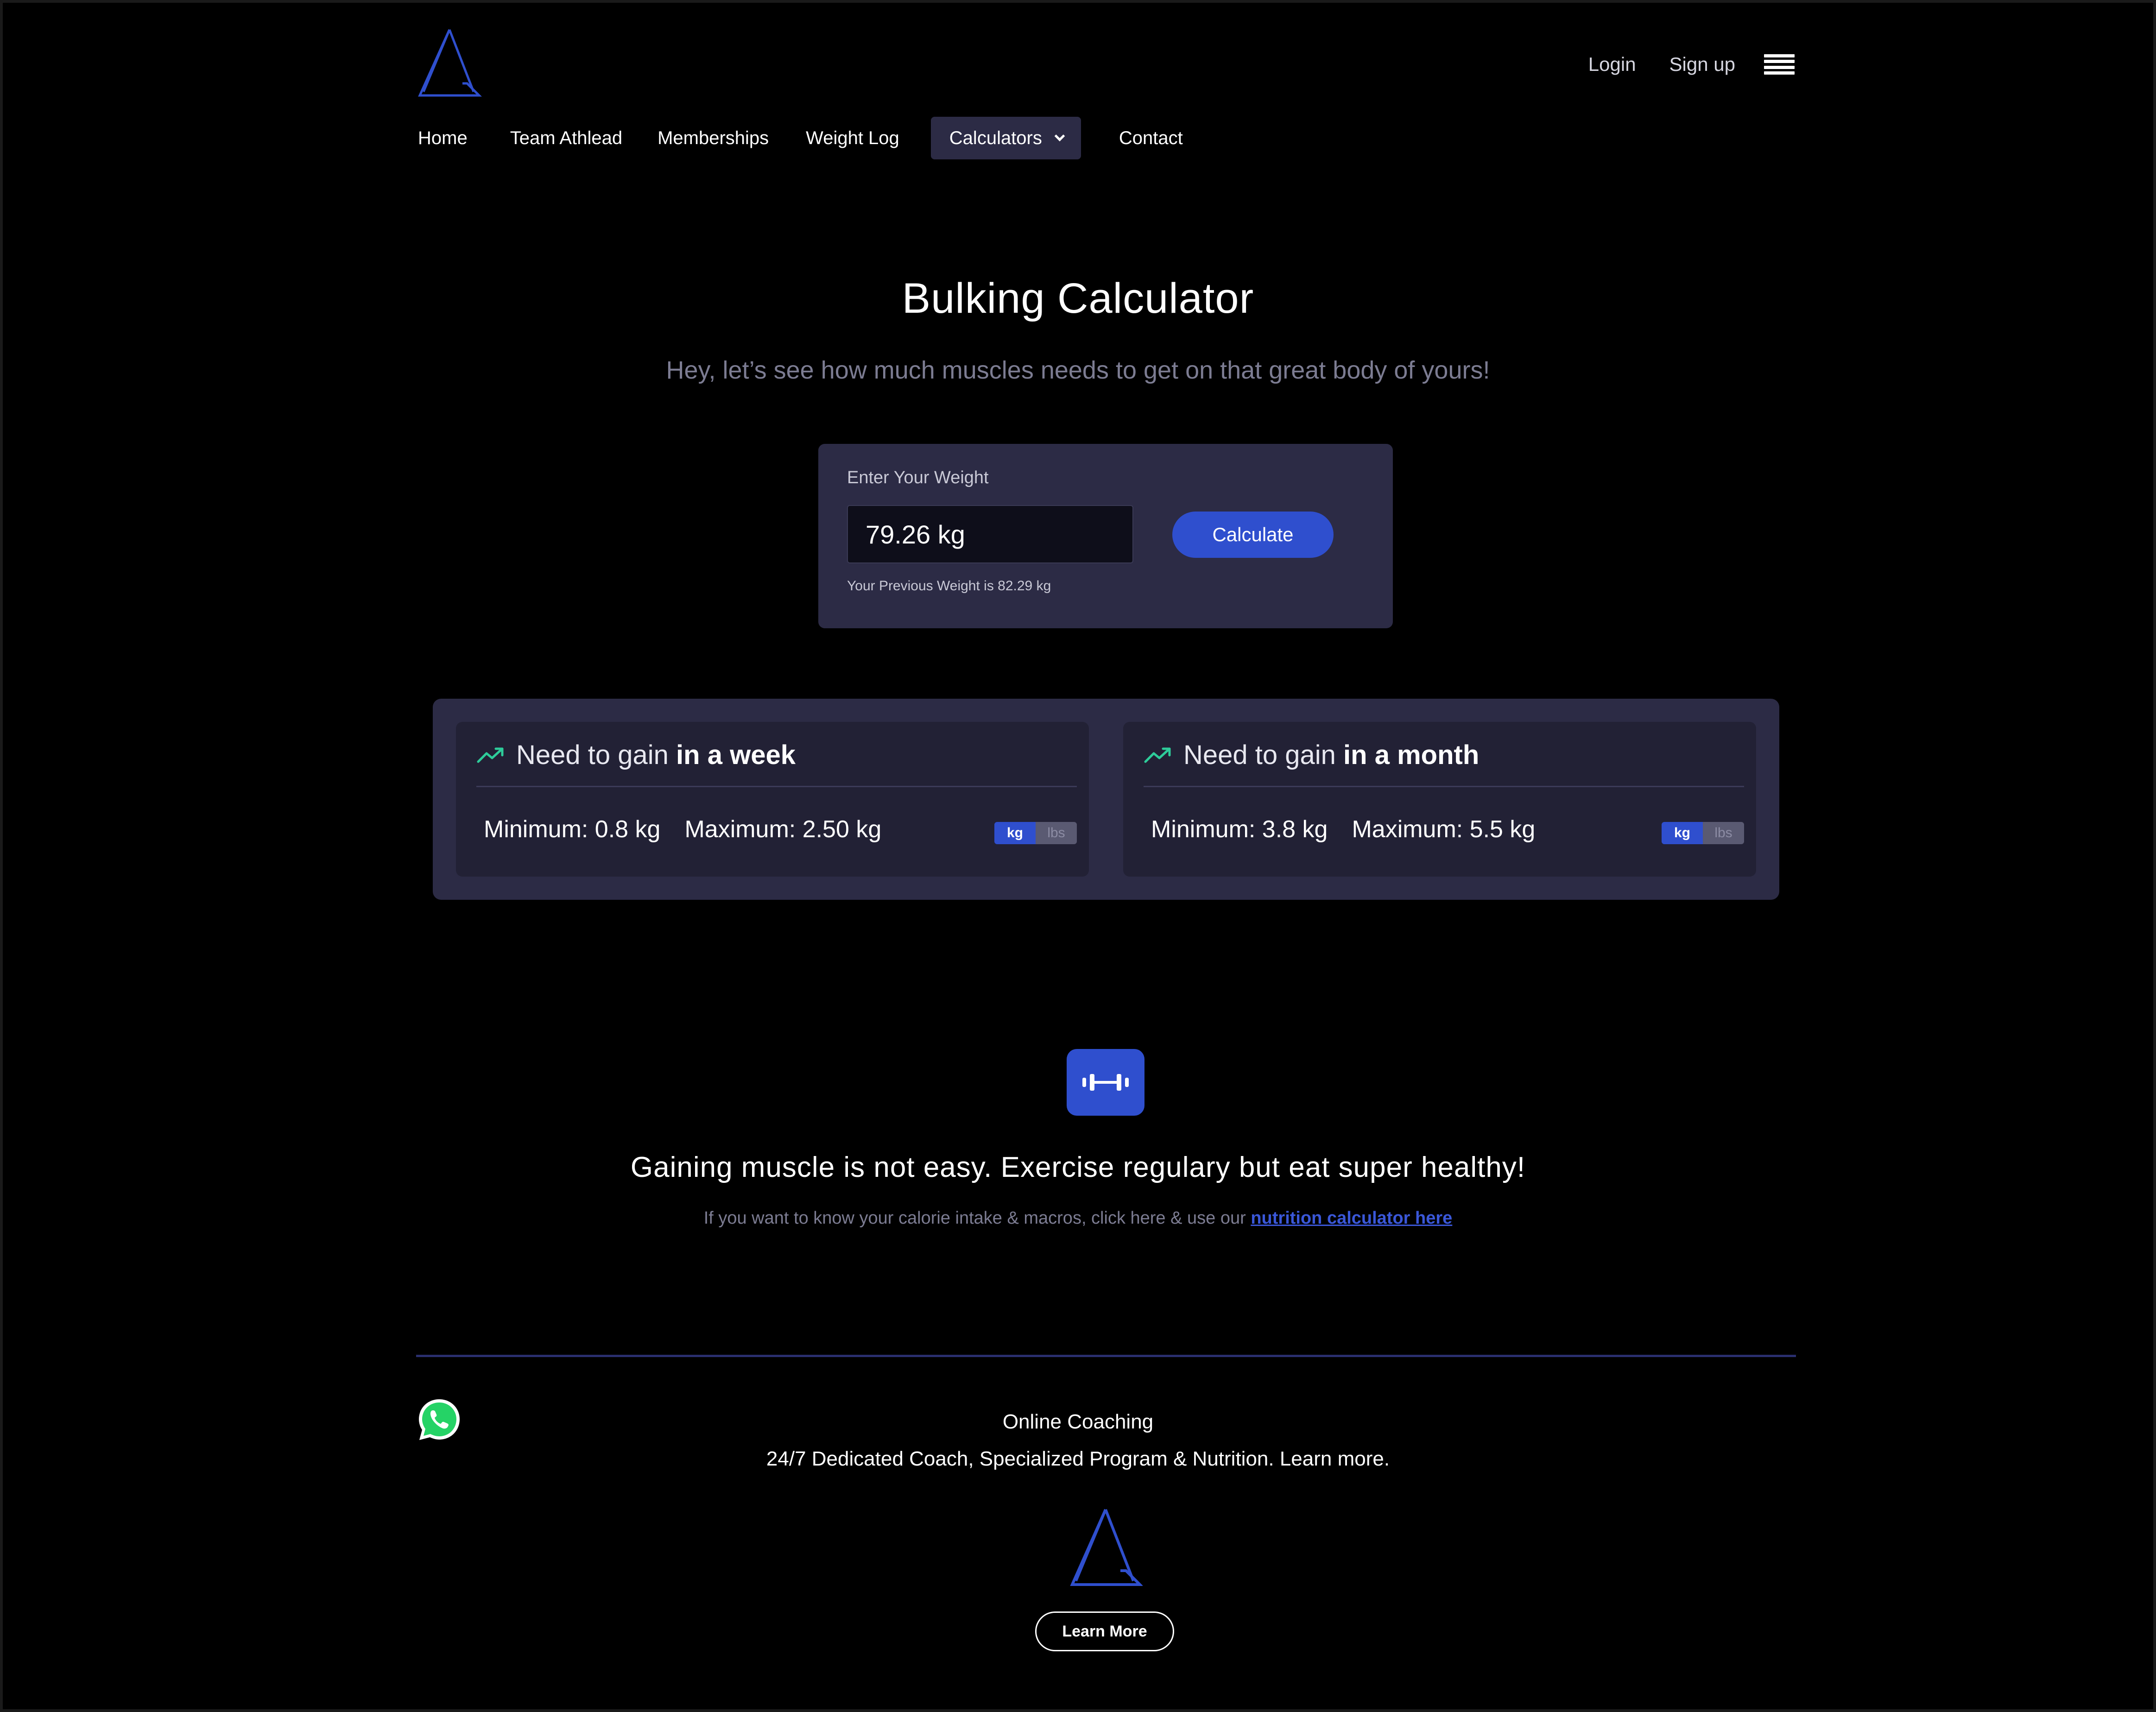  I want to click on previous-weight-text: Your Previous Weight is 82.29 kg, so click(949, 586).